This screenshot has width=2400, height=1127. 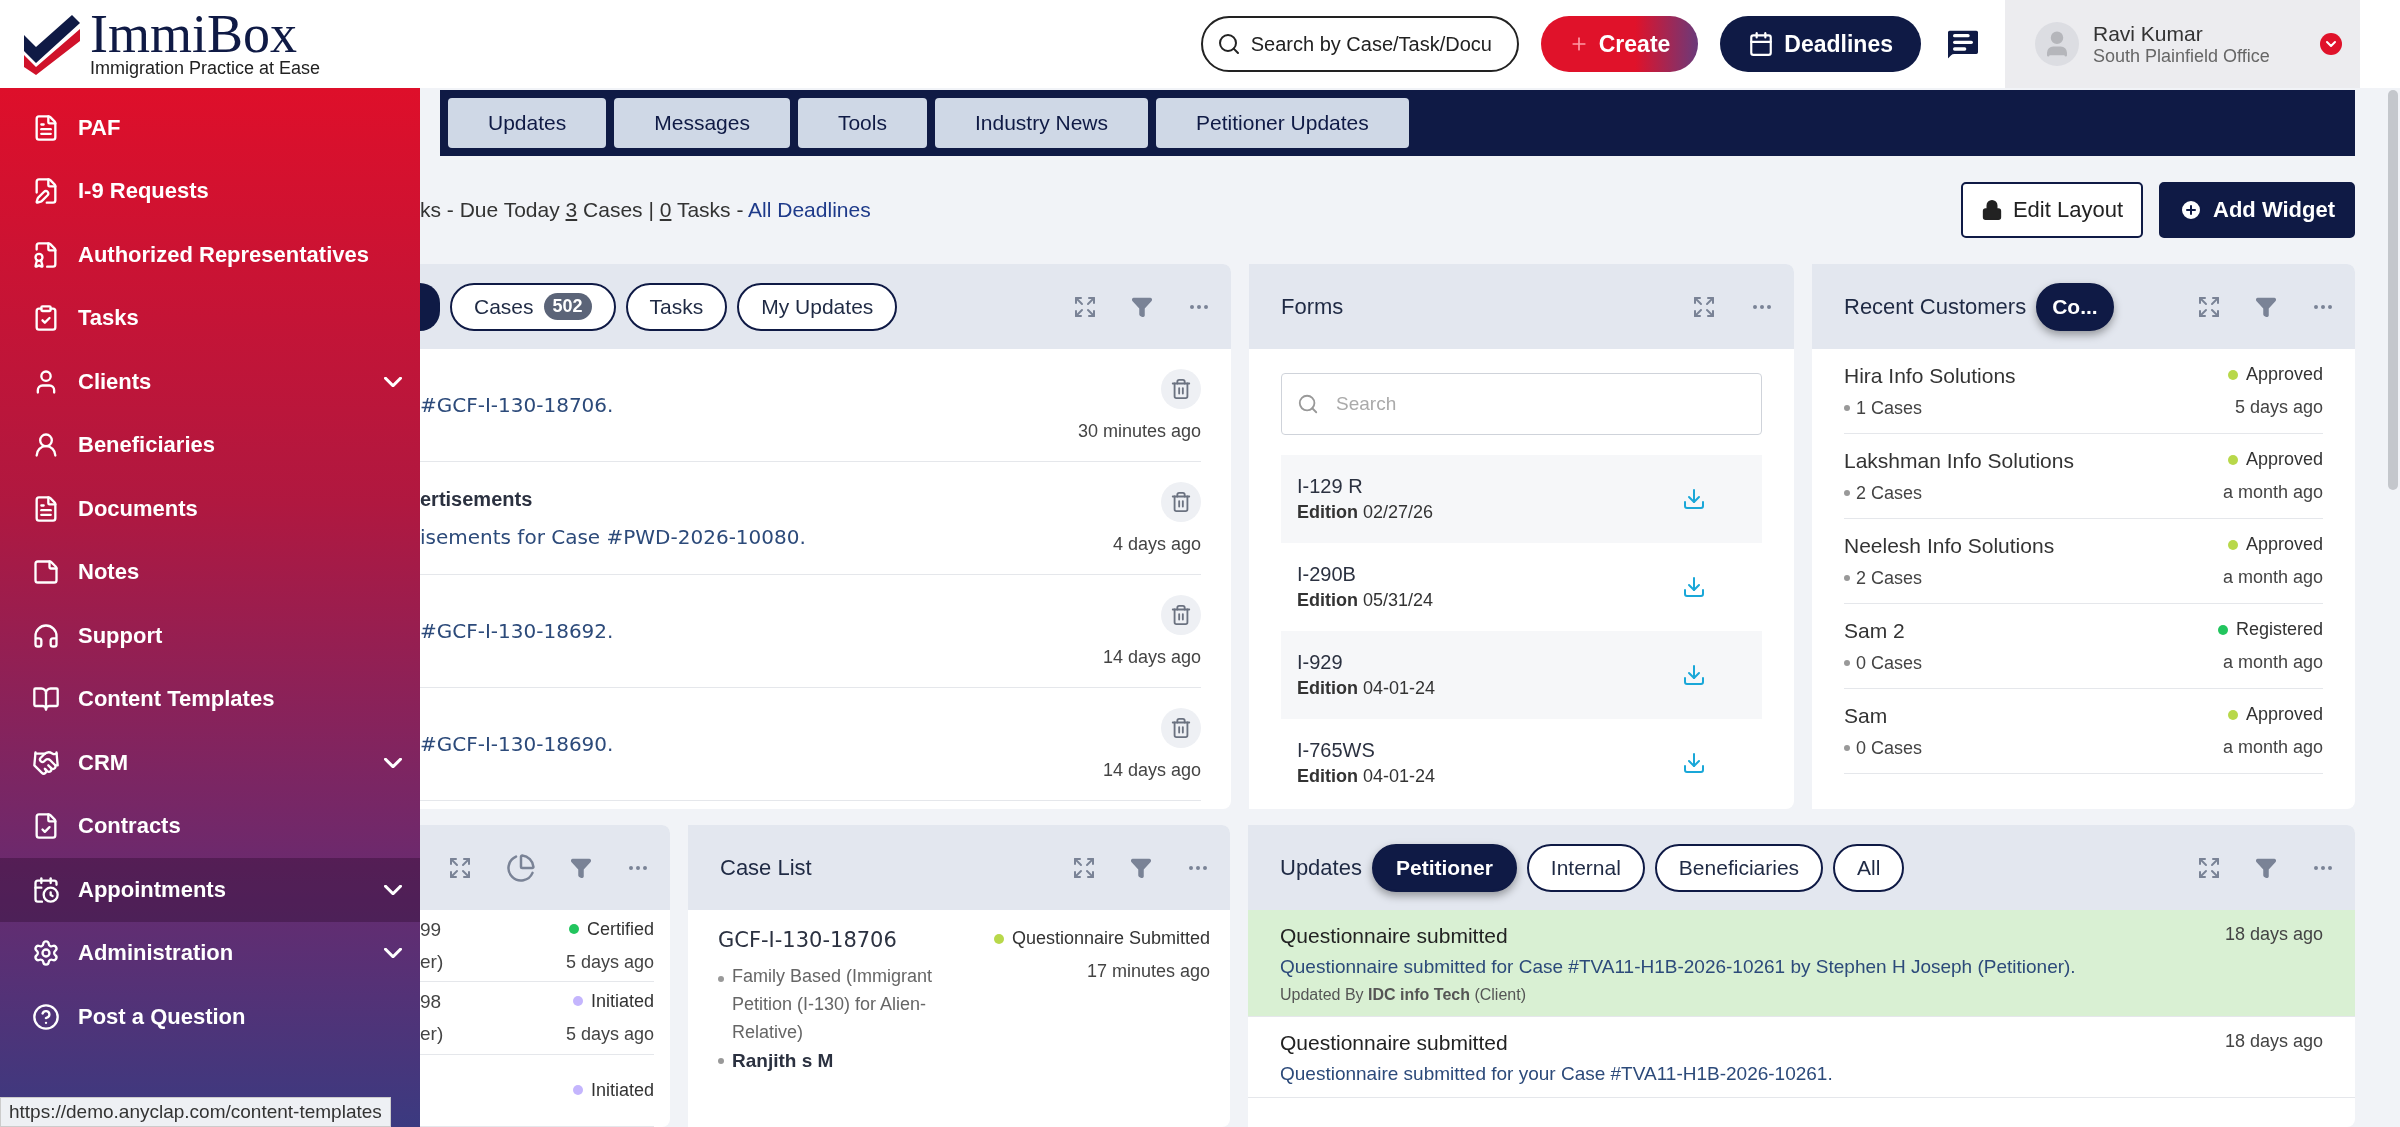 I want to click on filter-chip: Petitioner, so click(x=1444, y=867).